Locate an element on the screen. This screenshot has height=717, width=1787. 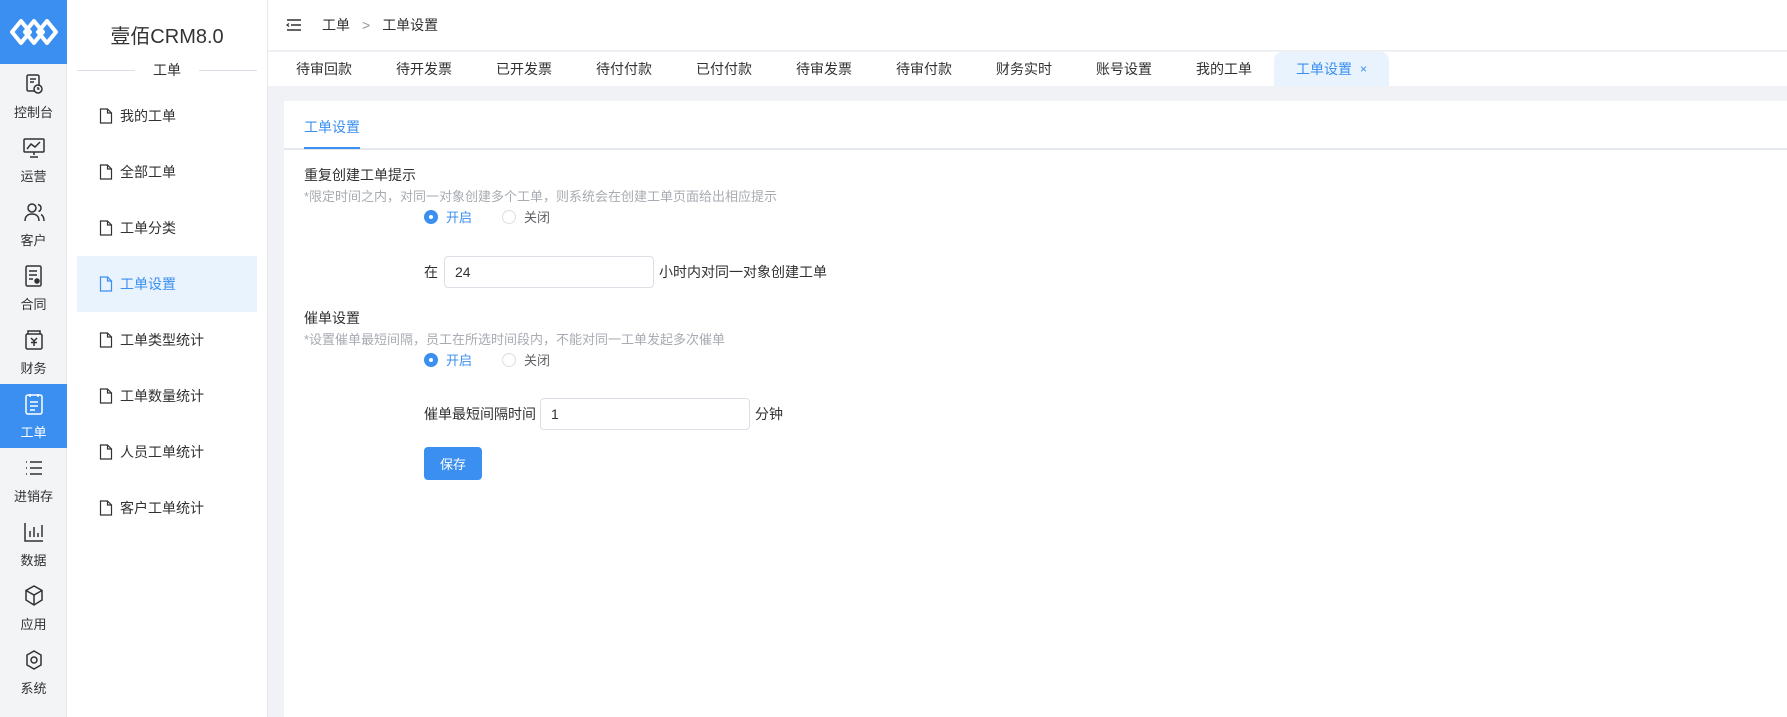
reminder-toggle: 开启 关闭 is located at coordinates (502, 359).